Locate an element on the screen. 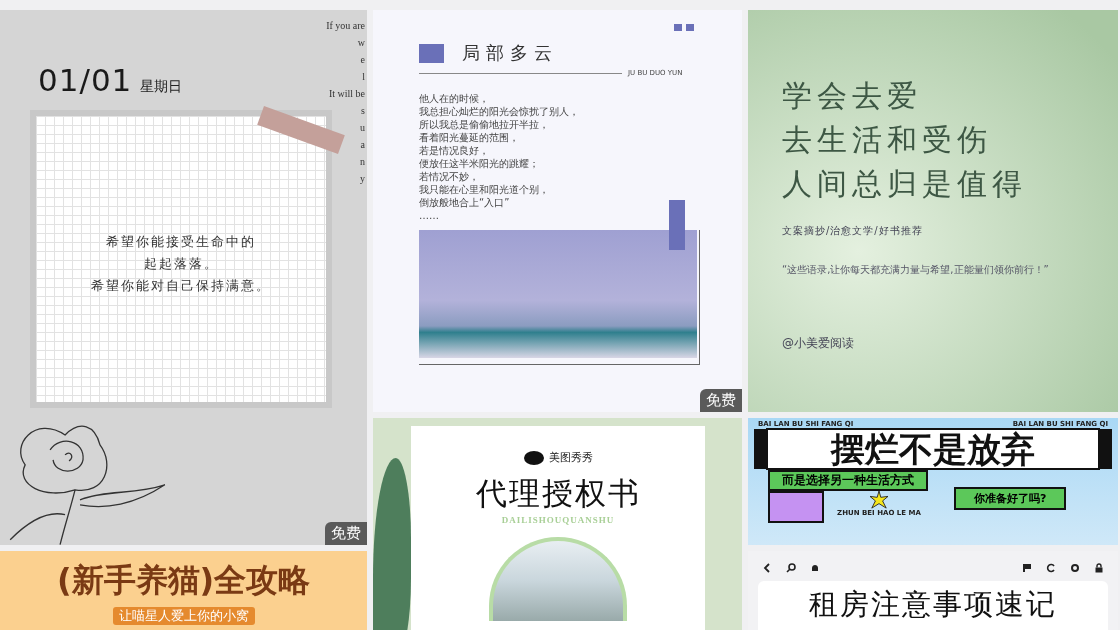 The image size is (1120, 630). quote-heading: 人间总归是值得 is located at coordinates (905, 184).